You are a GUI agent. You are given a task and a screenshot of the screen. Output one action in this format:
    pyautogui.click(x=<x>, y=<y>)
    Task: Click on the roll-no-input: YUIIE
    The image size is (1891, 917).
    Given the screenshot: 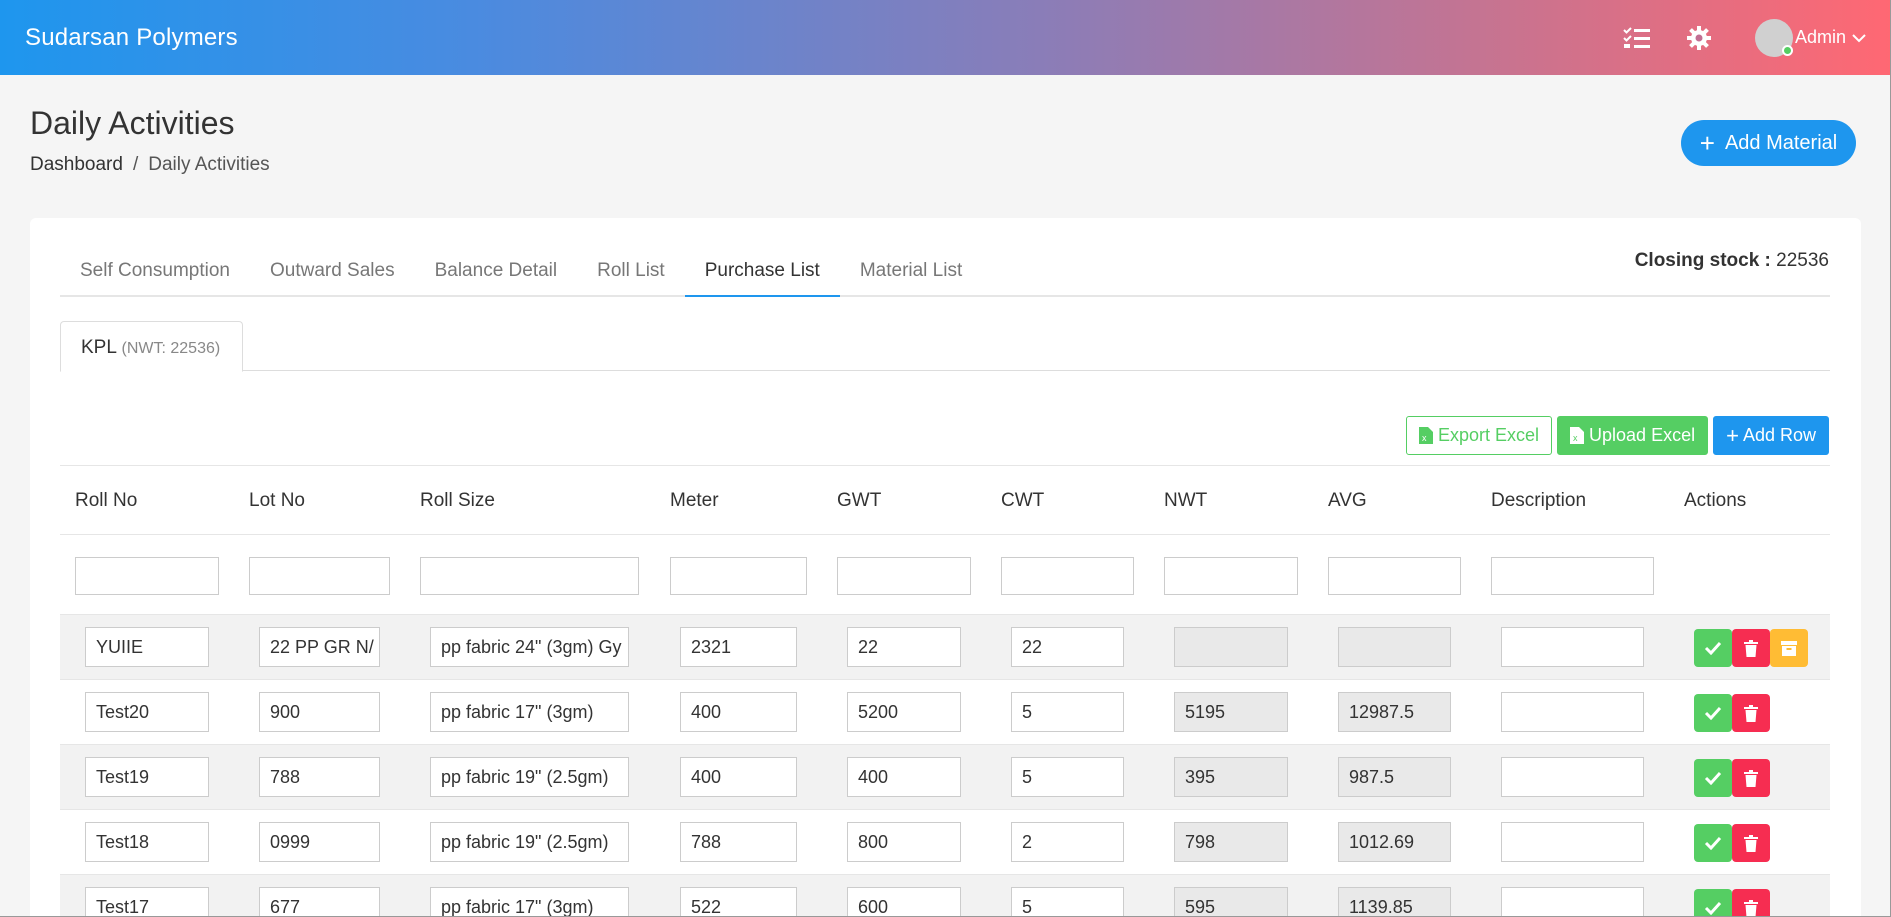 What is the action you would take?
    pyautogui.click(x=147, y=647)
    